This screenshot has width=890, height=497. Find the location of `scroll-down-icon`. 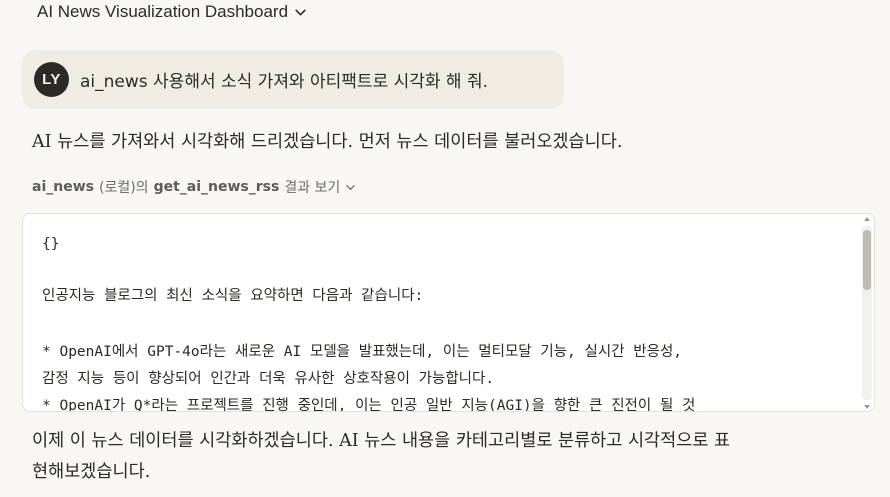

scroll-down-icon is located at coordinates (867, 407).